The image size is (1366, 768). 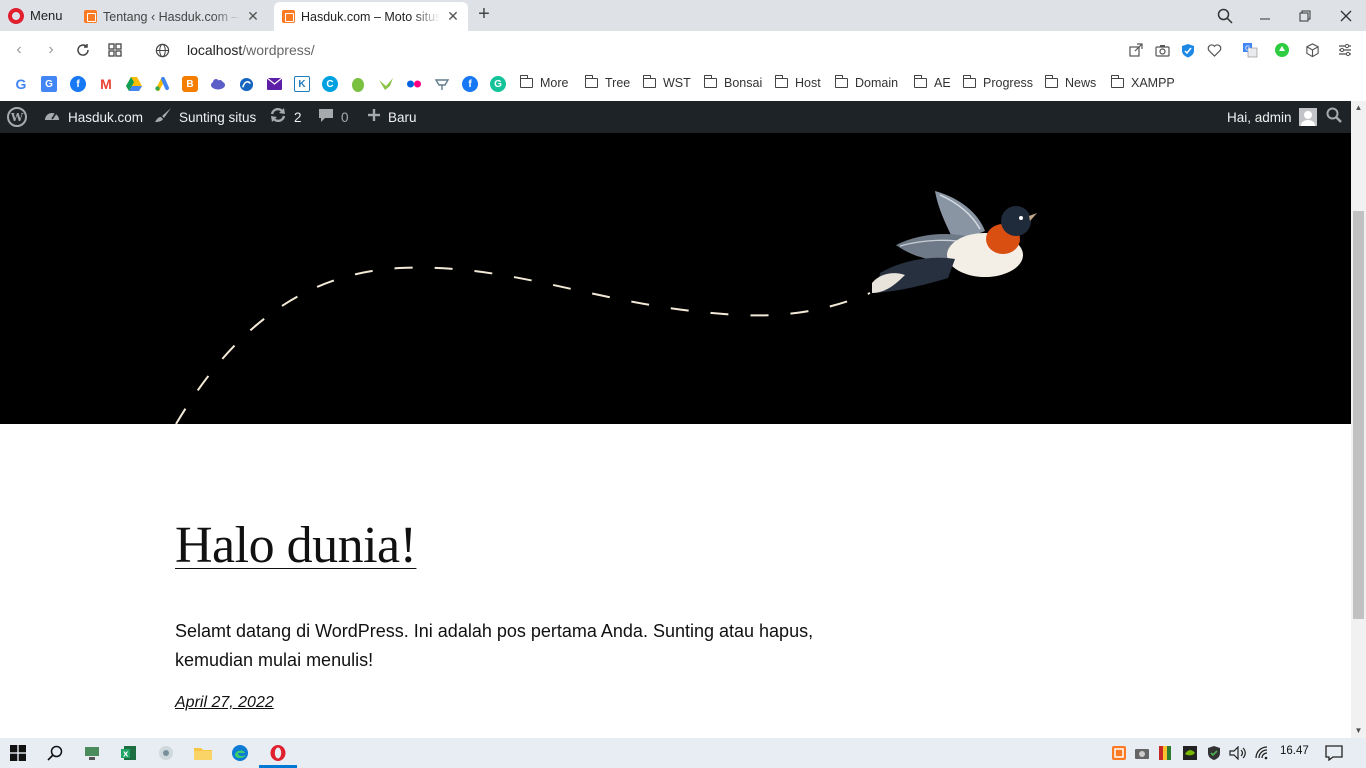 I want to click on wp-site-name: Hasduk.com, so click(x=106, y=117).